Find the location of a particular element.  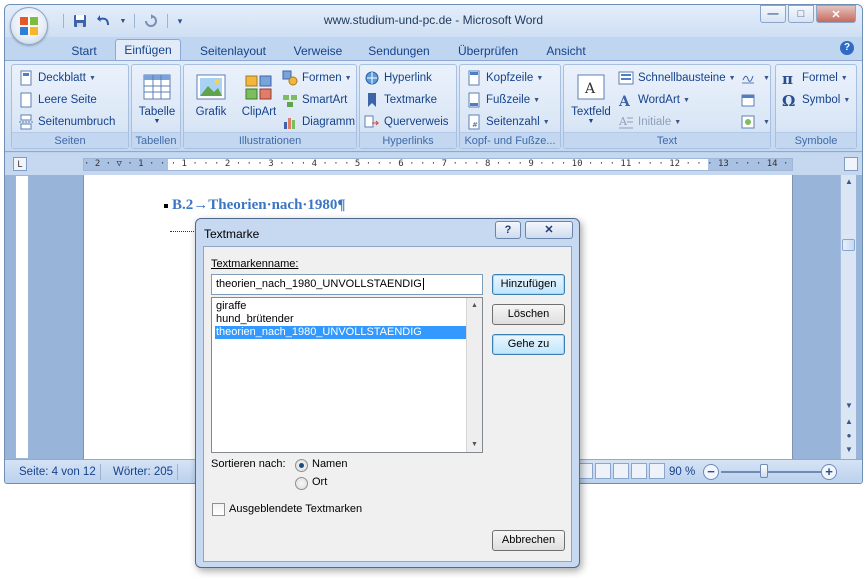

tab-sendungen: Sendungen is located at coordinates (399, 51).